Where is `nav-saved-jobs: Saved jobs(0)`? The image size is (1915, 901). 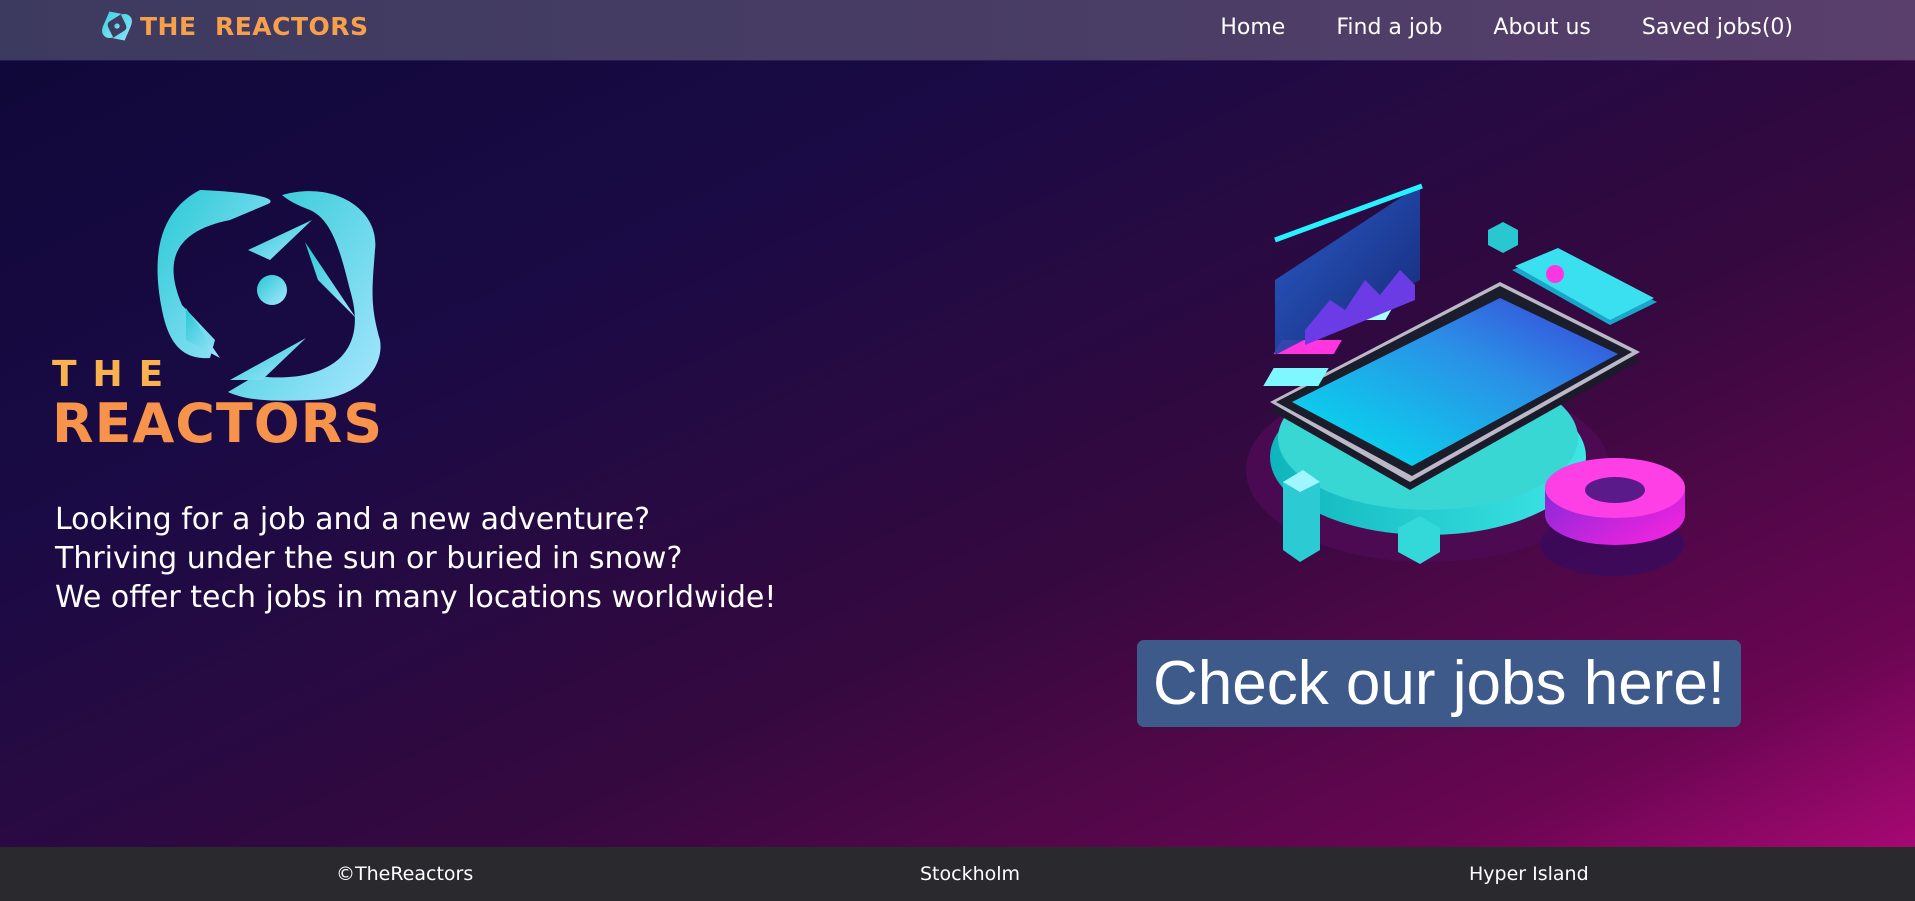
nav-saved-jobs: Saved jobs(0) is located at coordinates (1717, 27).